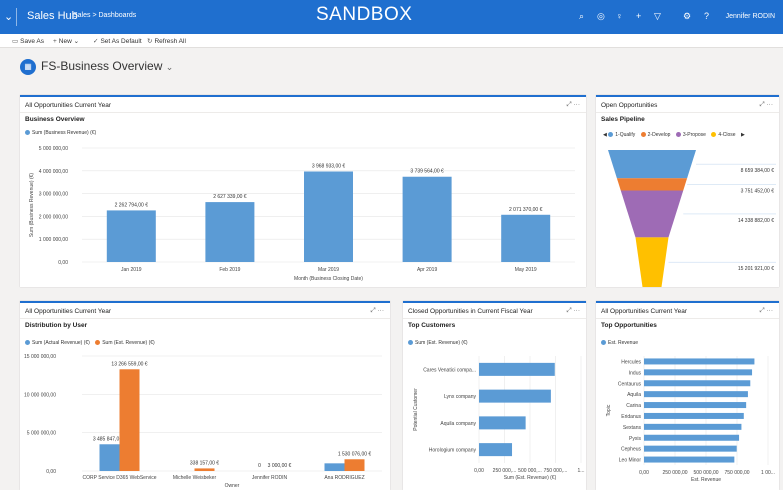  I want to click on x-tick-label: CORP Service D365 WebService, so click(119, 478).